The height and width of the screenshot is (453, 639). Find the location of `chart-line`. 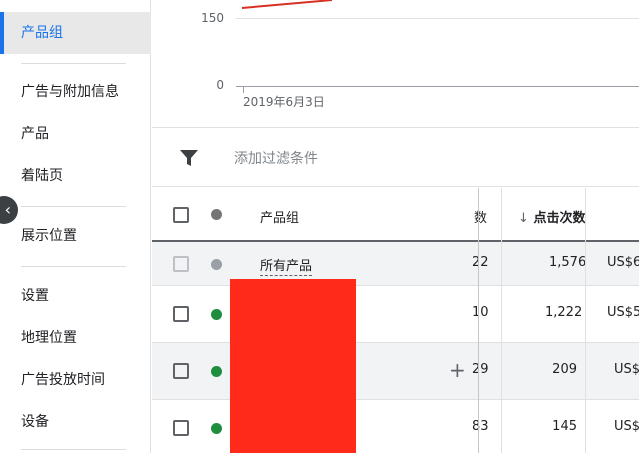

chart-line is located at coordinates (287, 4).